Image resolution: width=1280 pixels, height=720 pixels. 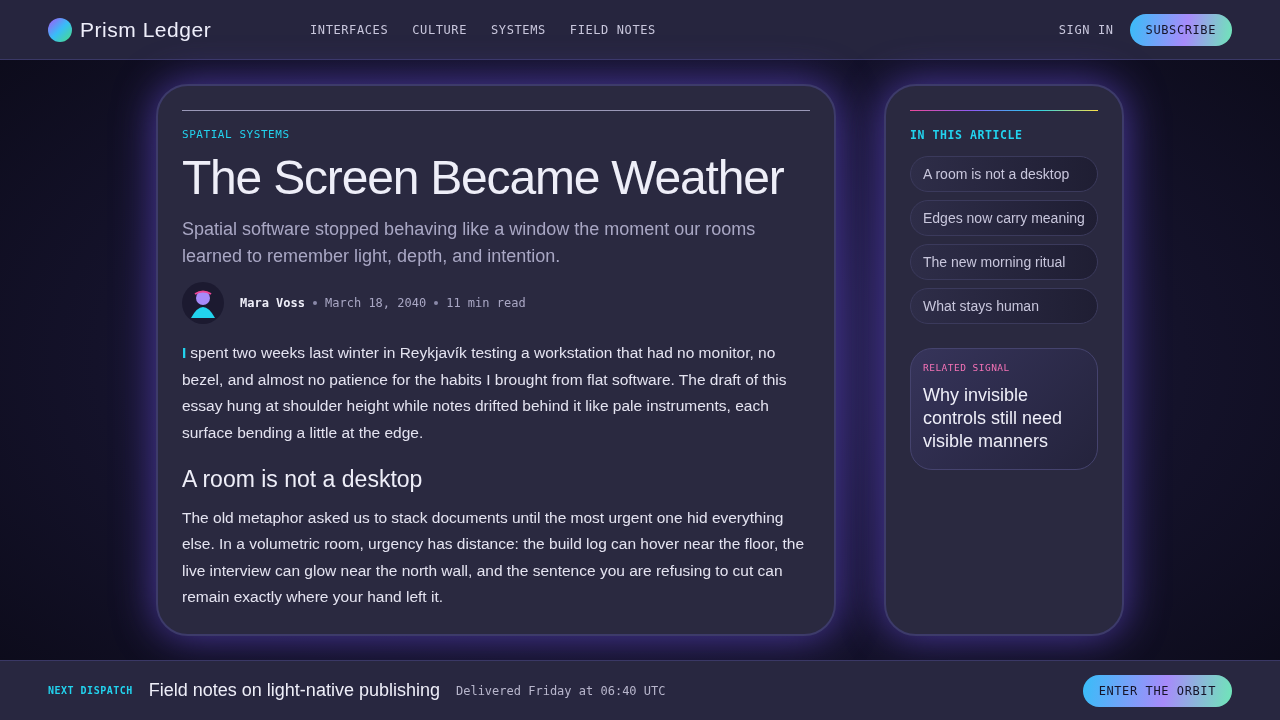 What do you see at coordinates (469, 243) in the screenshot?
I see `article-subtitle: Spatial software stopped behaving like a window the moment our rooms learned to remember light, depth, and intention.` at bounding box center [469, 243].